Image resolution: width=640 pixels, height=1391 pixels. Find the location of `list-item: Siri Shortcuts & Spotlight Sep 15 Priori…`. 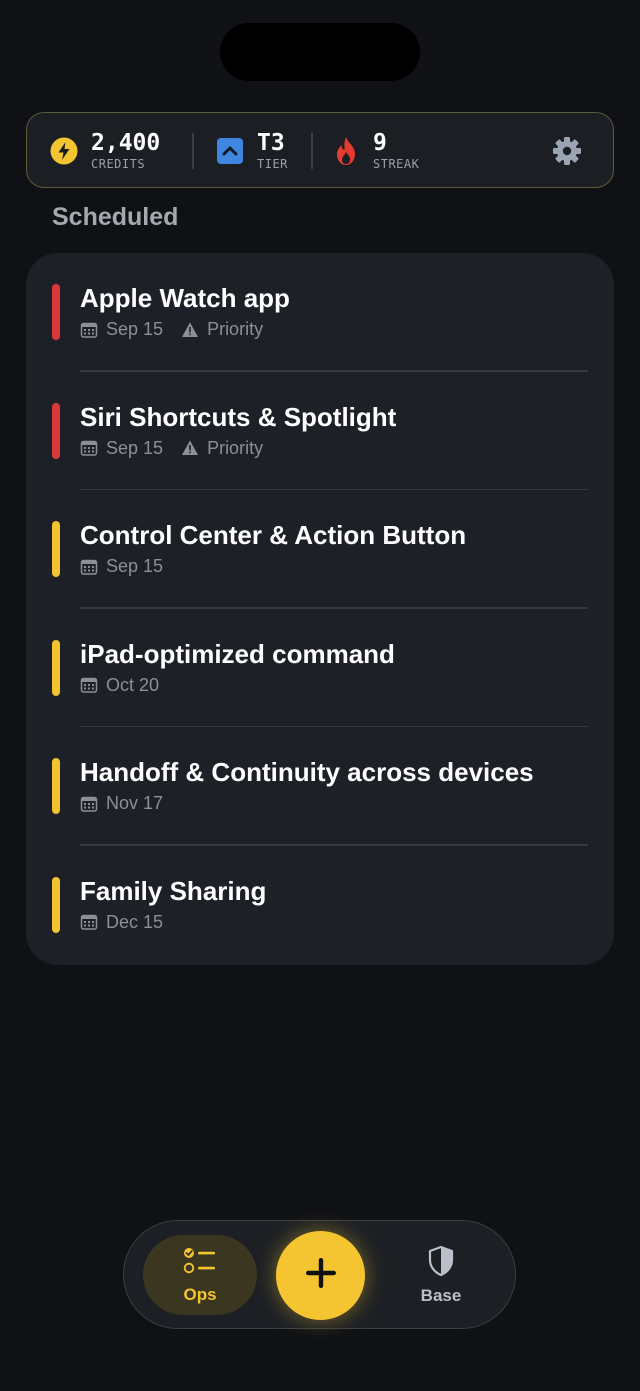

list-item: Siri Shortcuts & Spotlight Sep 15 Priori… is located at coordinates (320, 431).